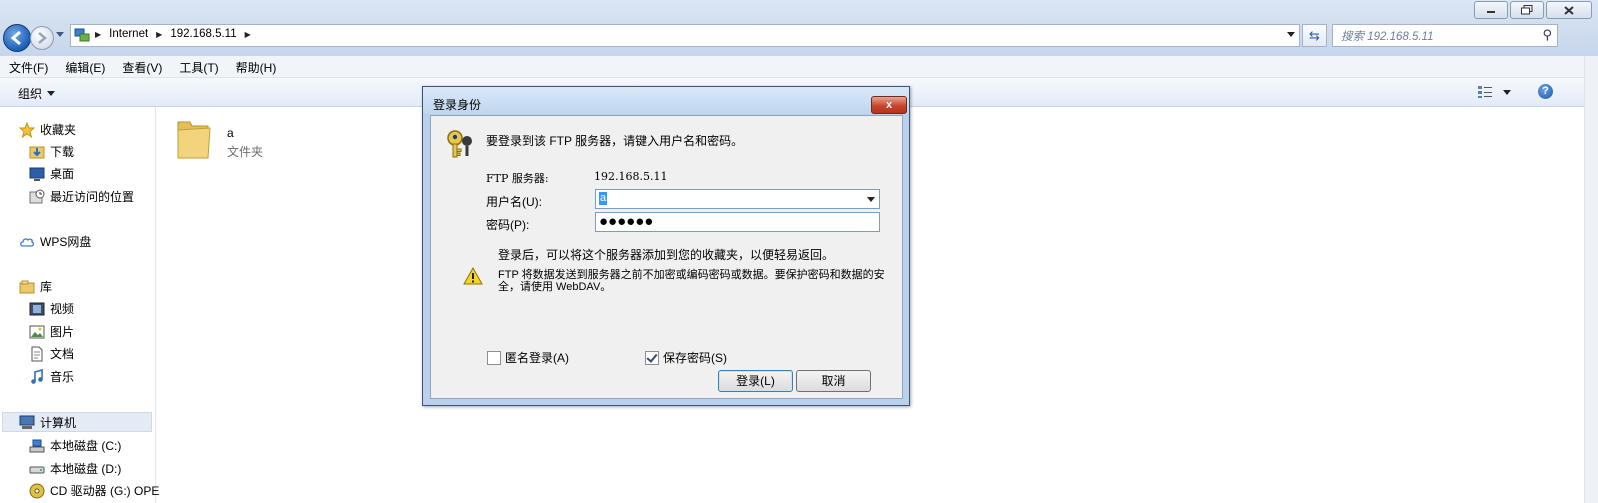  Describe the element at coordinates (615, 141) in the screenshot. I see `dialog-prompt: 要登录到该 FTP 服务器，请键入用户名和密码。` at that location.